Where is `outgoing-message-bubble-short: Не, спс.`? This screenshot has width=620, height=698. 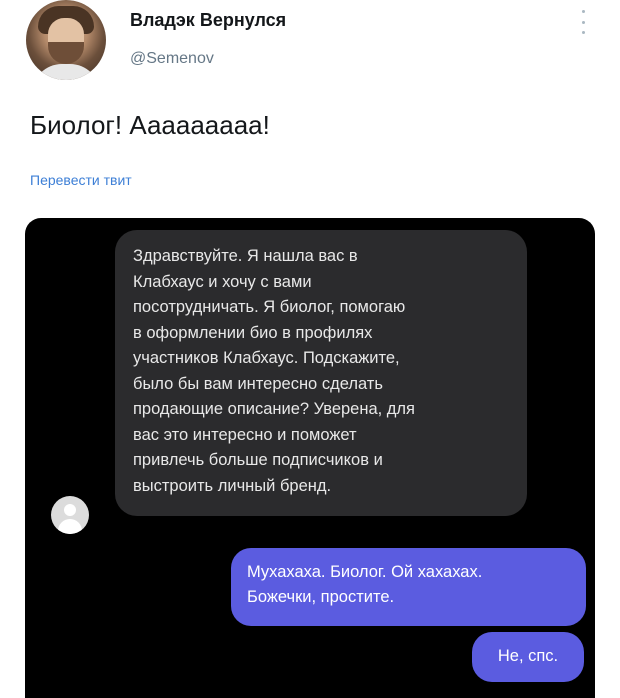 outgoing-message-bubble-short: Не, спс. is located at coordinates (528, 657).